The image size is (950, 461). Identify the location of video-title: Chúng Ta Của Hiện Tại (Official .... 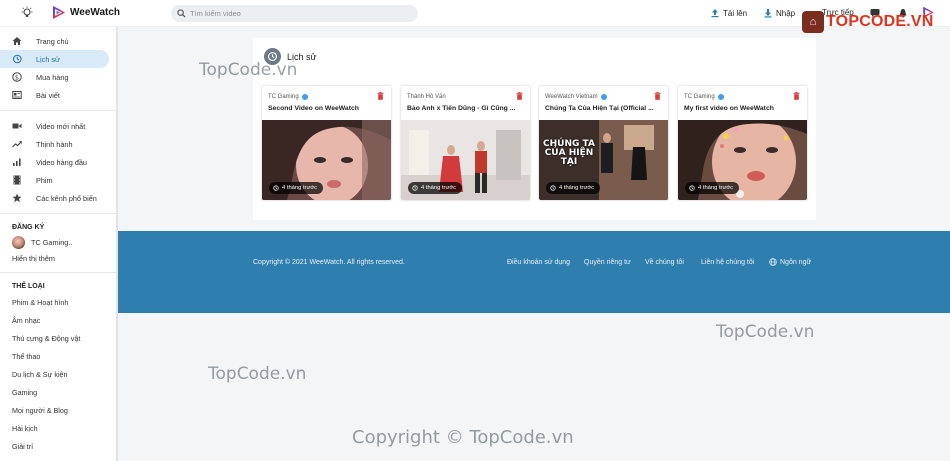
(604, 108).